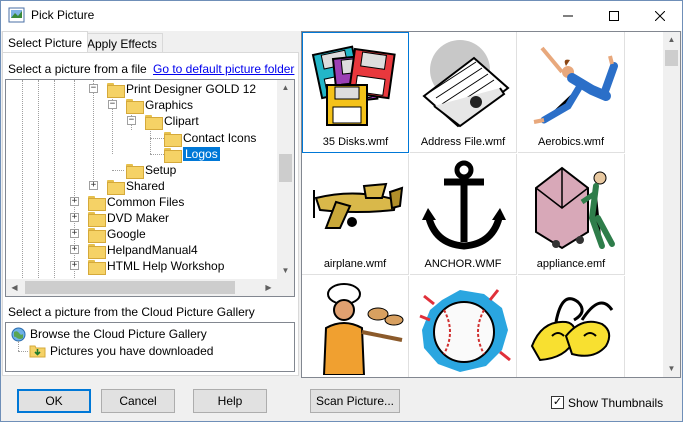 This screenshot has width=683, height=422. Describe the element at coordinates (181, 89) in the screenshot. I see `tree-item-print-designer: Print Designer GOLD 12` at that location.